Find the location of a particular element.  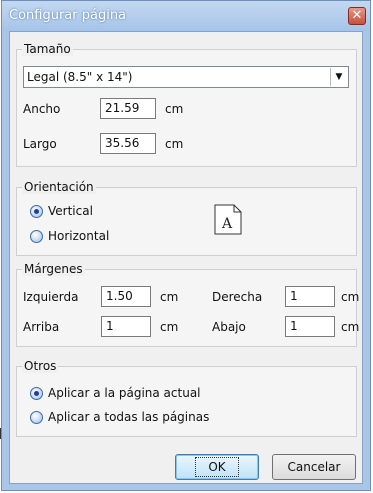

preview-letter: A is located at coordinates (227, 224).